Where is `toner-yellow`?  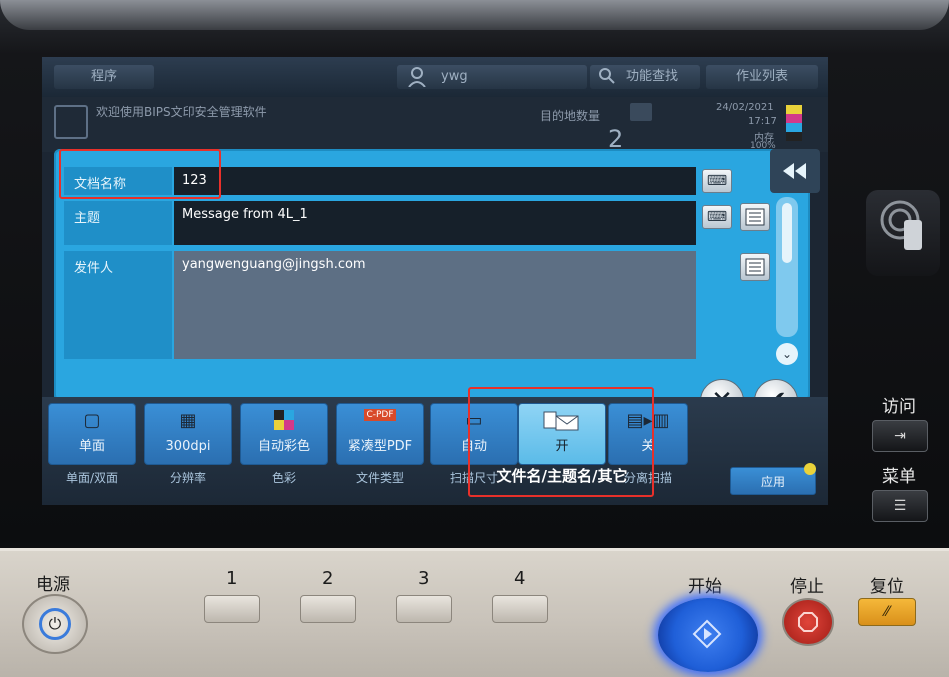 toner-yellow is located at coordinates (794, 109).